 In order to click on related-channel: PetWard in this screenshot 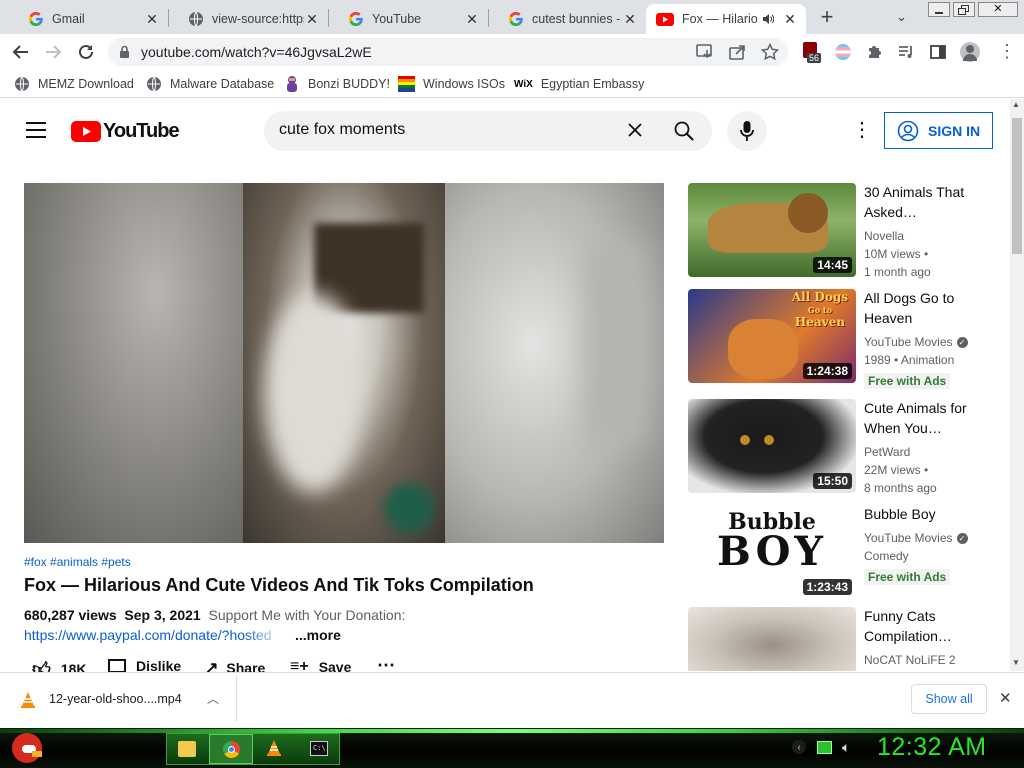, I will do `click(887, 452)`.